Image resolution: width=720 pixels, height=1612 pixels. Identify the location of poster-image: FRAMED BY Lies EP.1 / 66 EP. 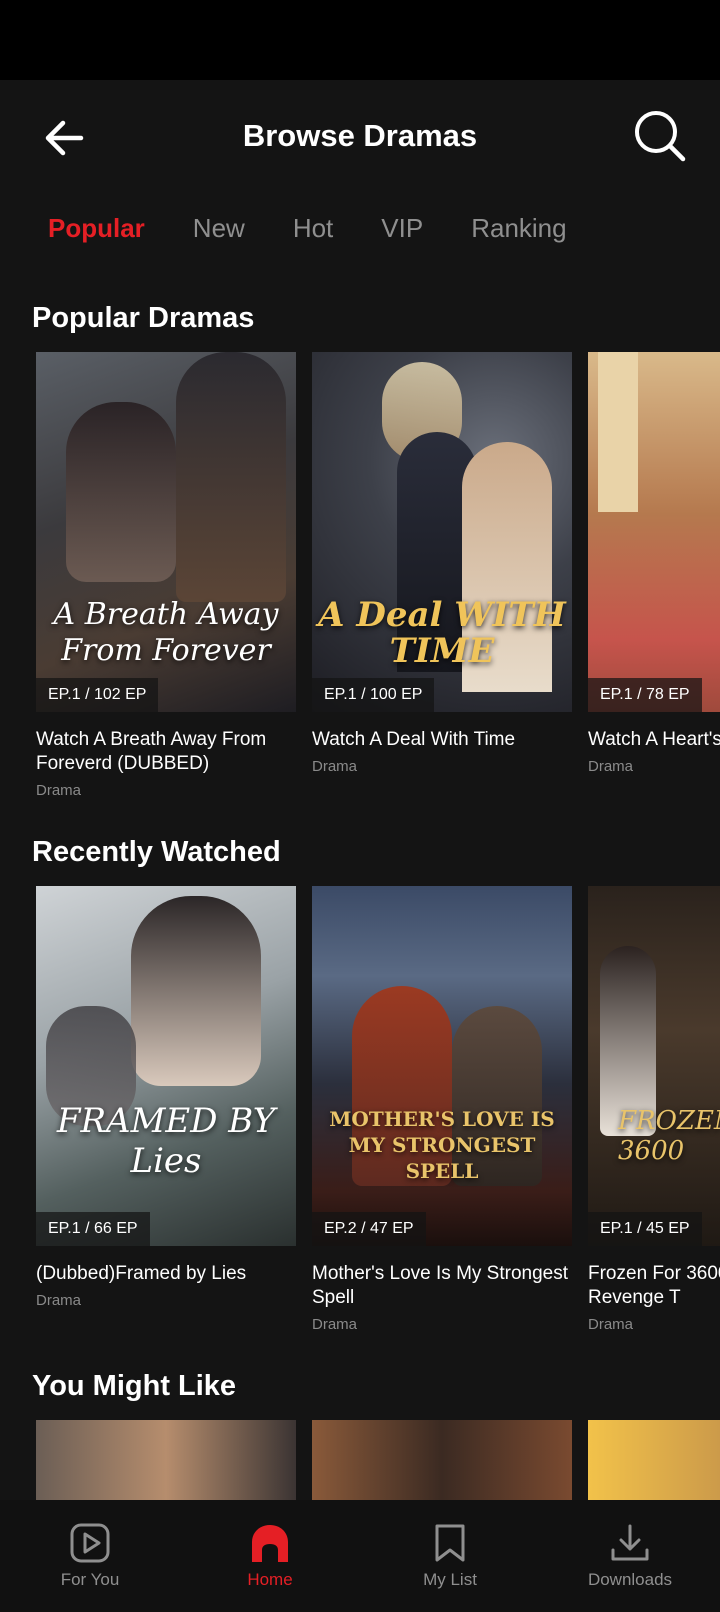
(166, 1066).